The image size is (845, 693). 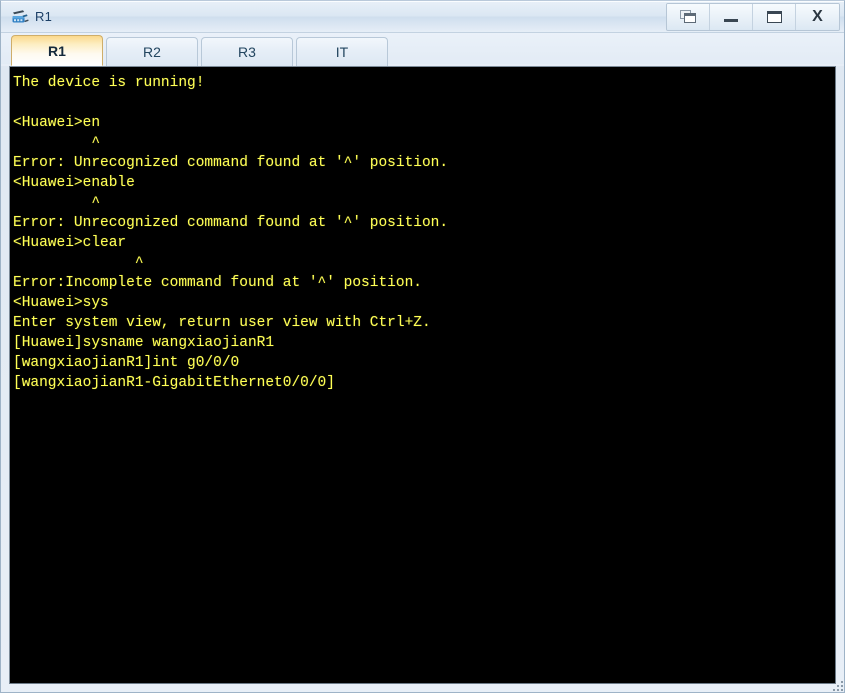 I want to click on close-button: X, so click(x=817, y=17).